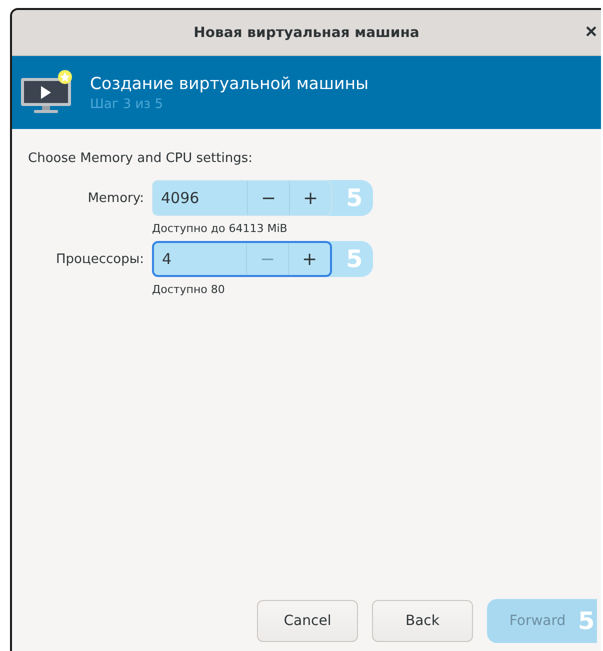  What do you see at coordinates (200, 259) in the screenshot?
I see `number-field: 4` at bounding box center [200, 259].